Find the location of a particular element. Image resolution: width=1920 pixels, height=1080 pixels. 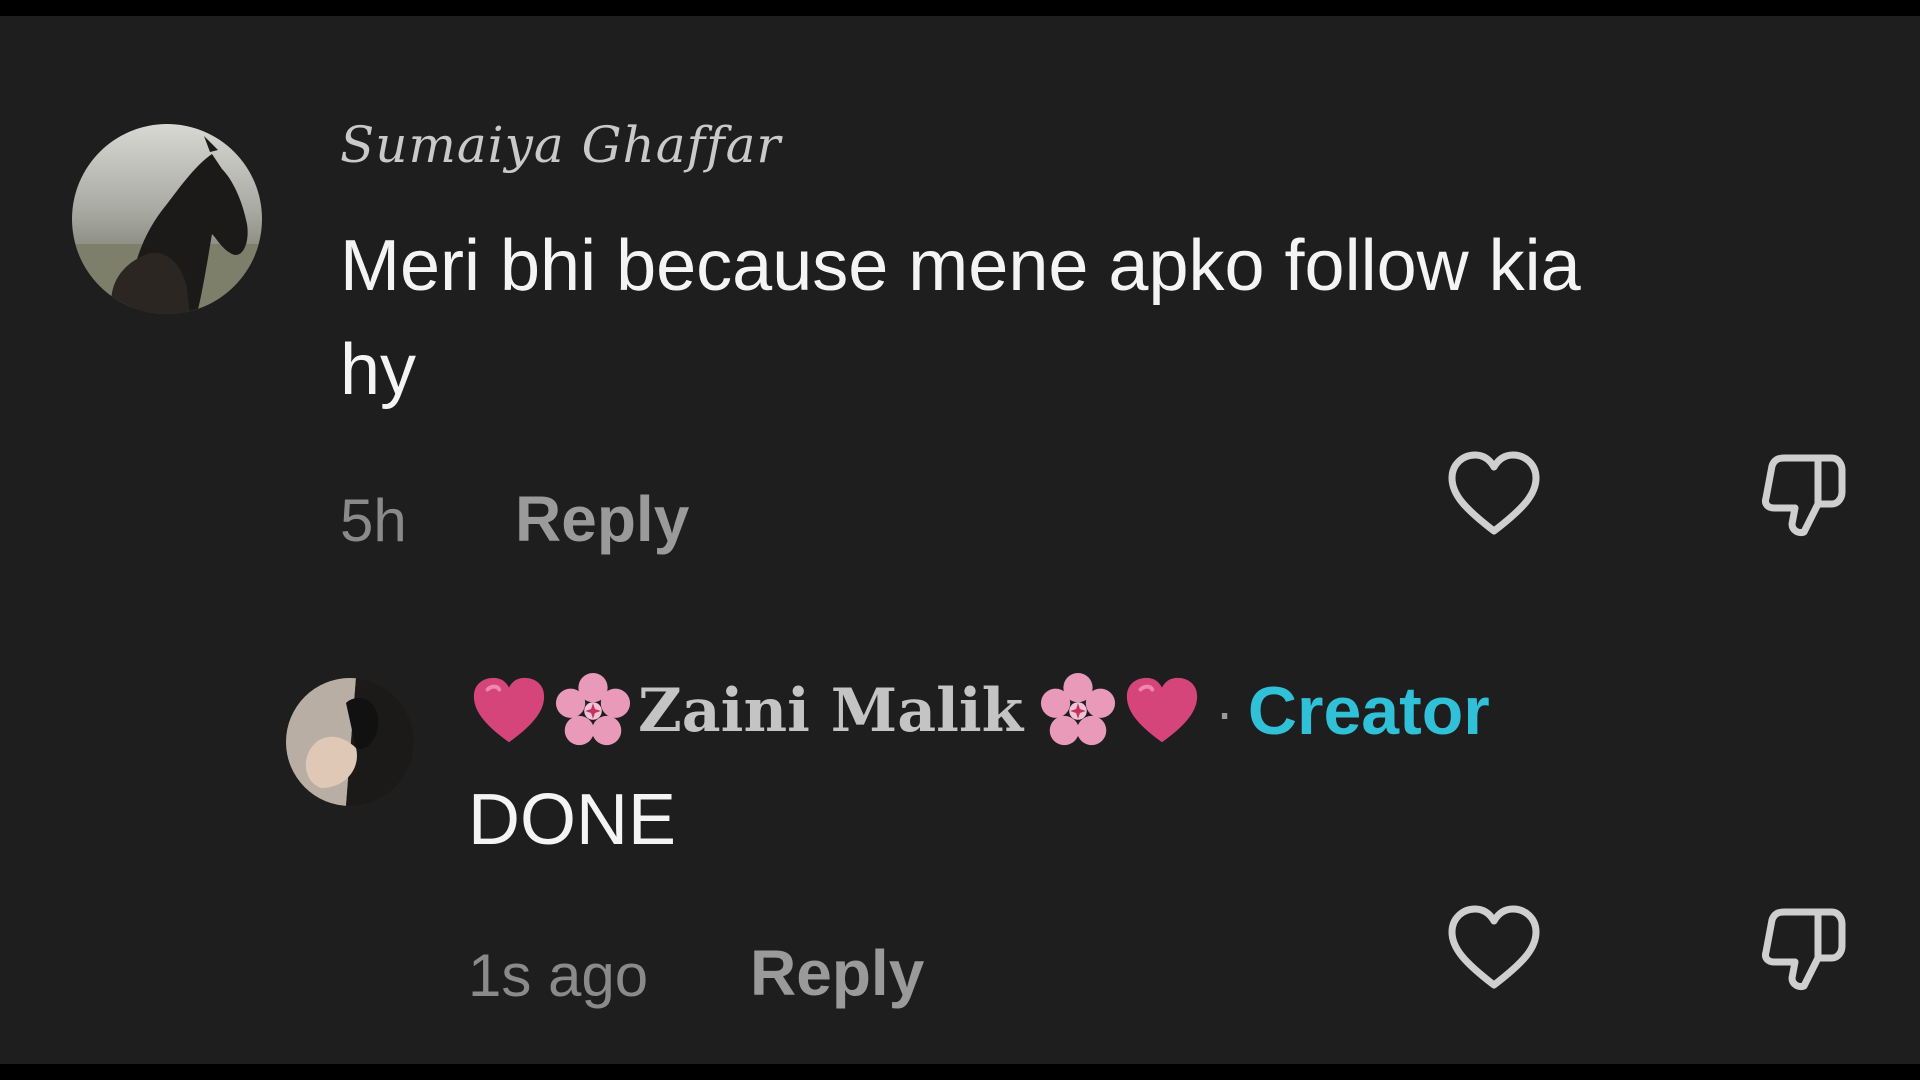

creator-badge: Creator is located at coordinates (1368, 711).